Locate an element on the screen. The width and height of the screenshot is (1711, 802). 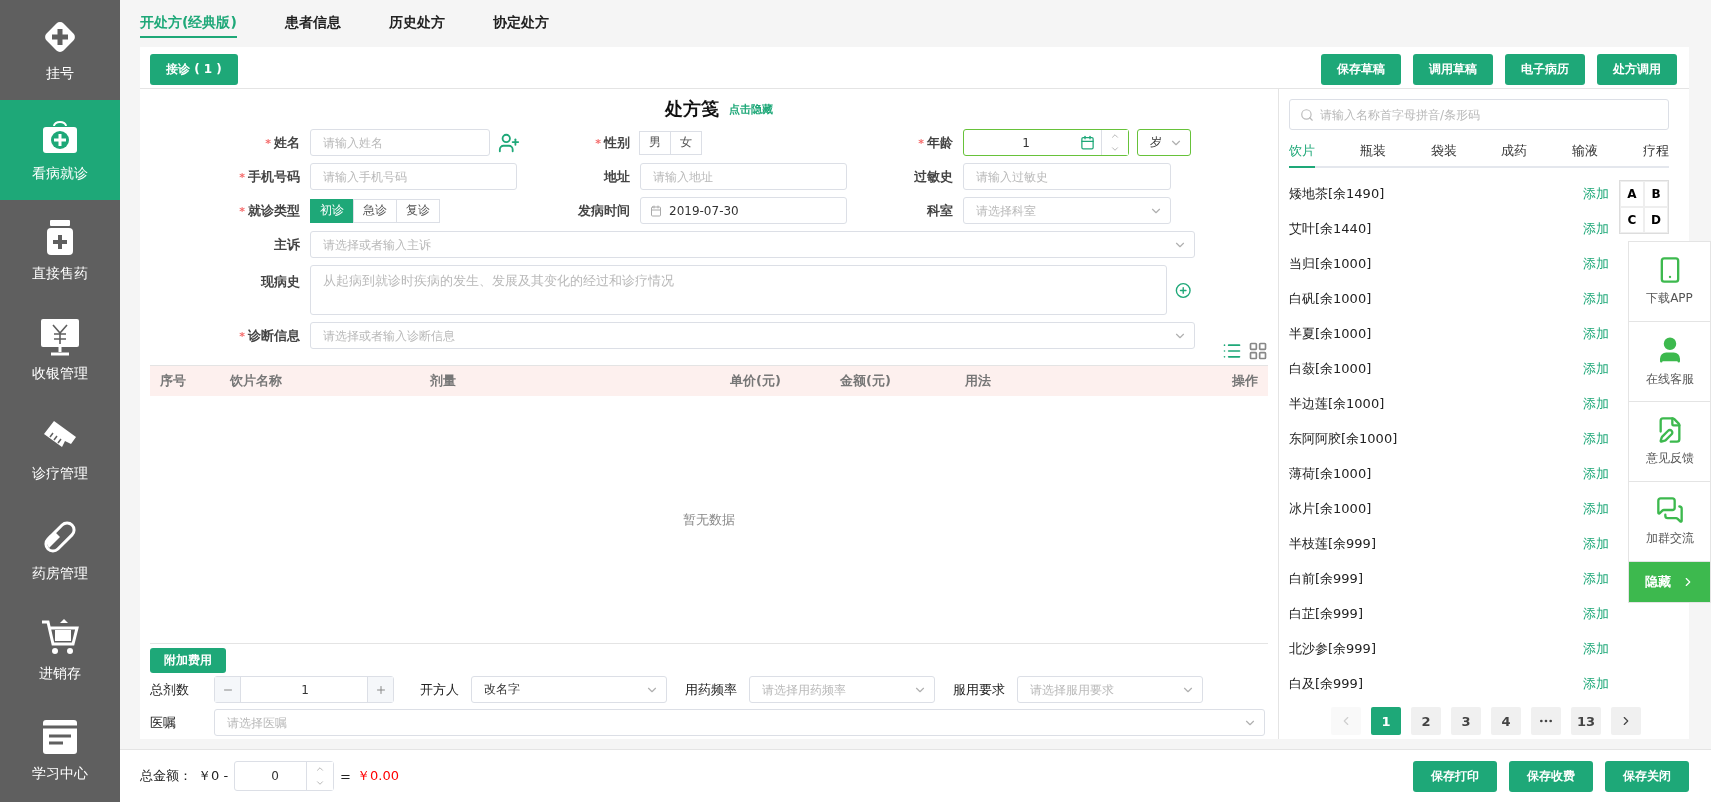
prescriber-select: 改名字 is located at coordinates (569, 689).